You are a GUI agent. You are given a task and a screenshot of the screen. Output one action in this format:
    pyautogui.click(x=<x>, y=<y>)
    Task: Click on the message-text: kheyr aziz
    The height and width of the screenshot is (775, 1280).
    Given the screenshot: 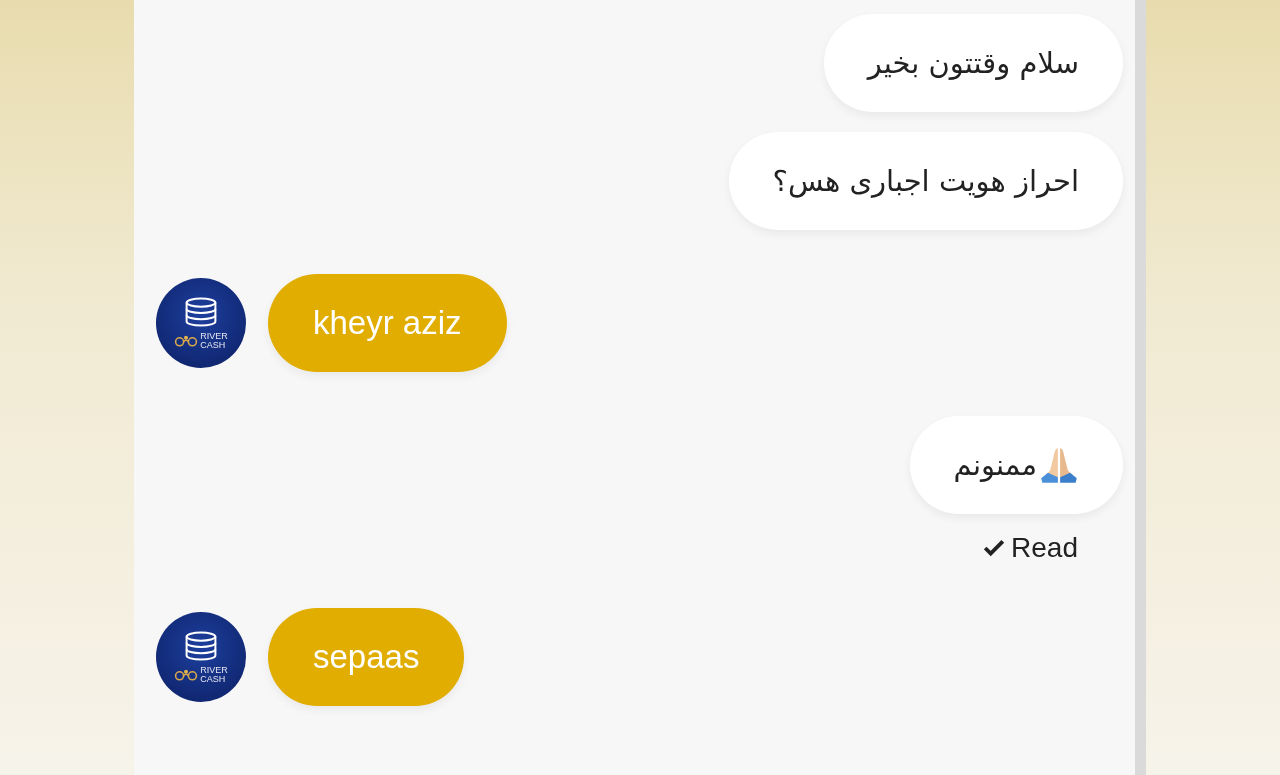 What is the action you would take?
    pyautogui.click(x=387, y=323)
    